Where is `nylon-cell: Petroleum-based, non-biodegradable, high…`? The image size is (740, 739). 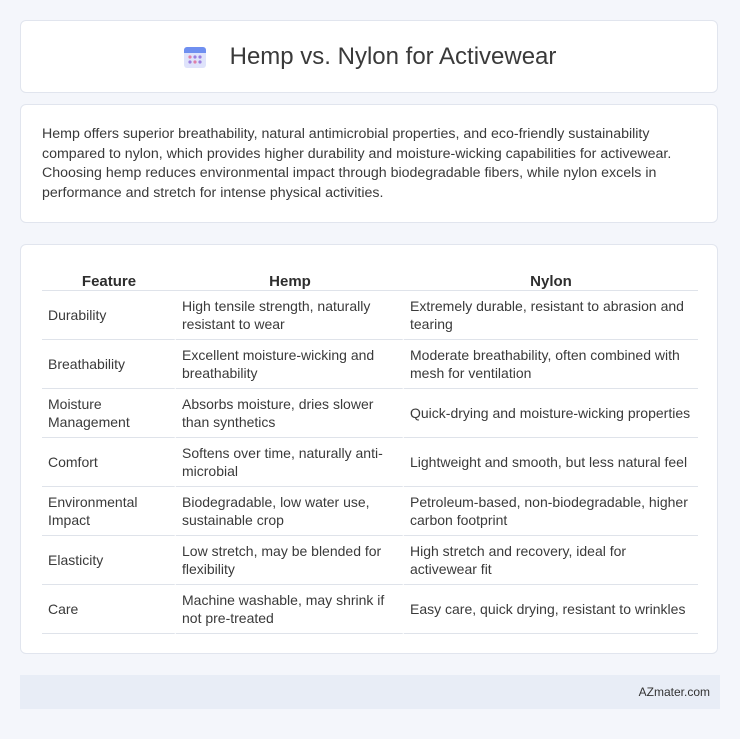 nylon-cell: Petroleum-based, non-biodegradable, high… is located at coordinates (551, 511).